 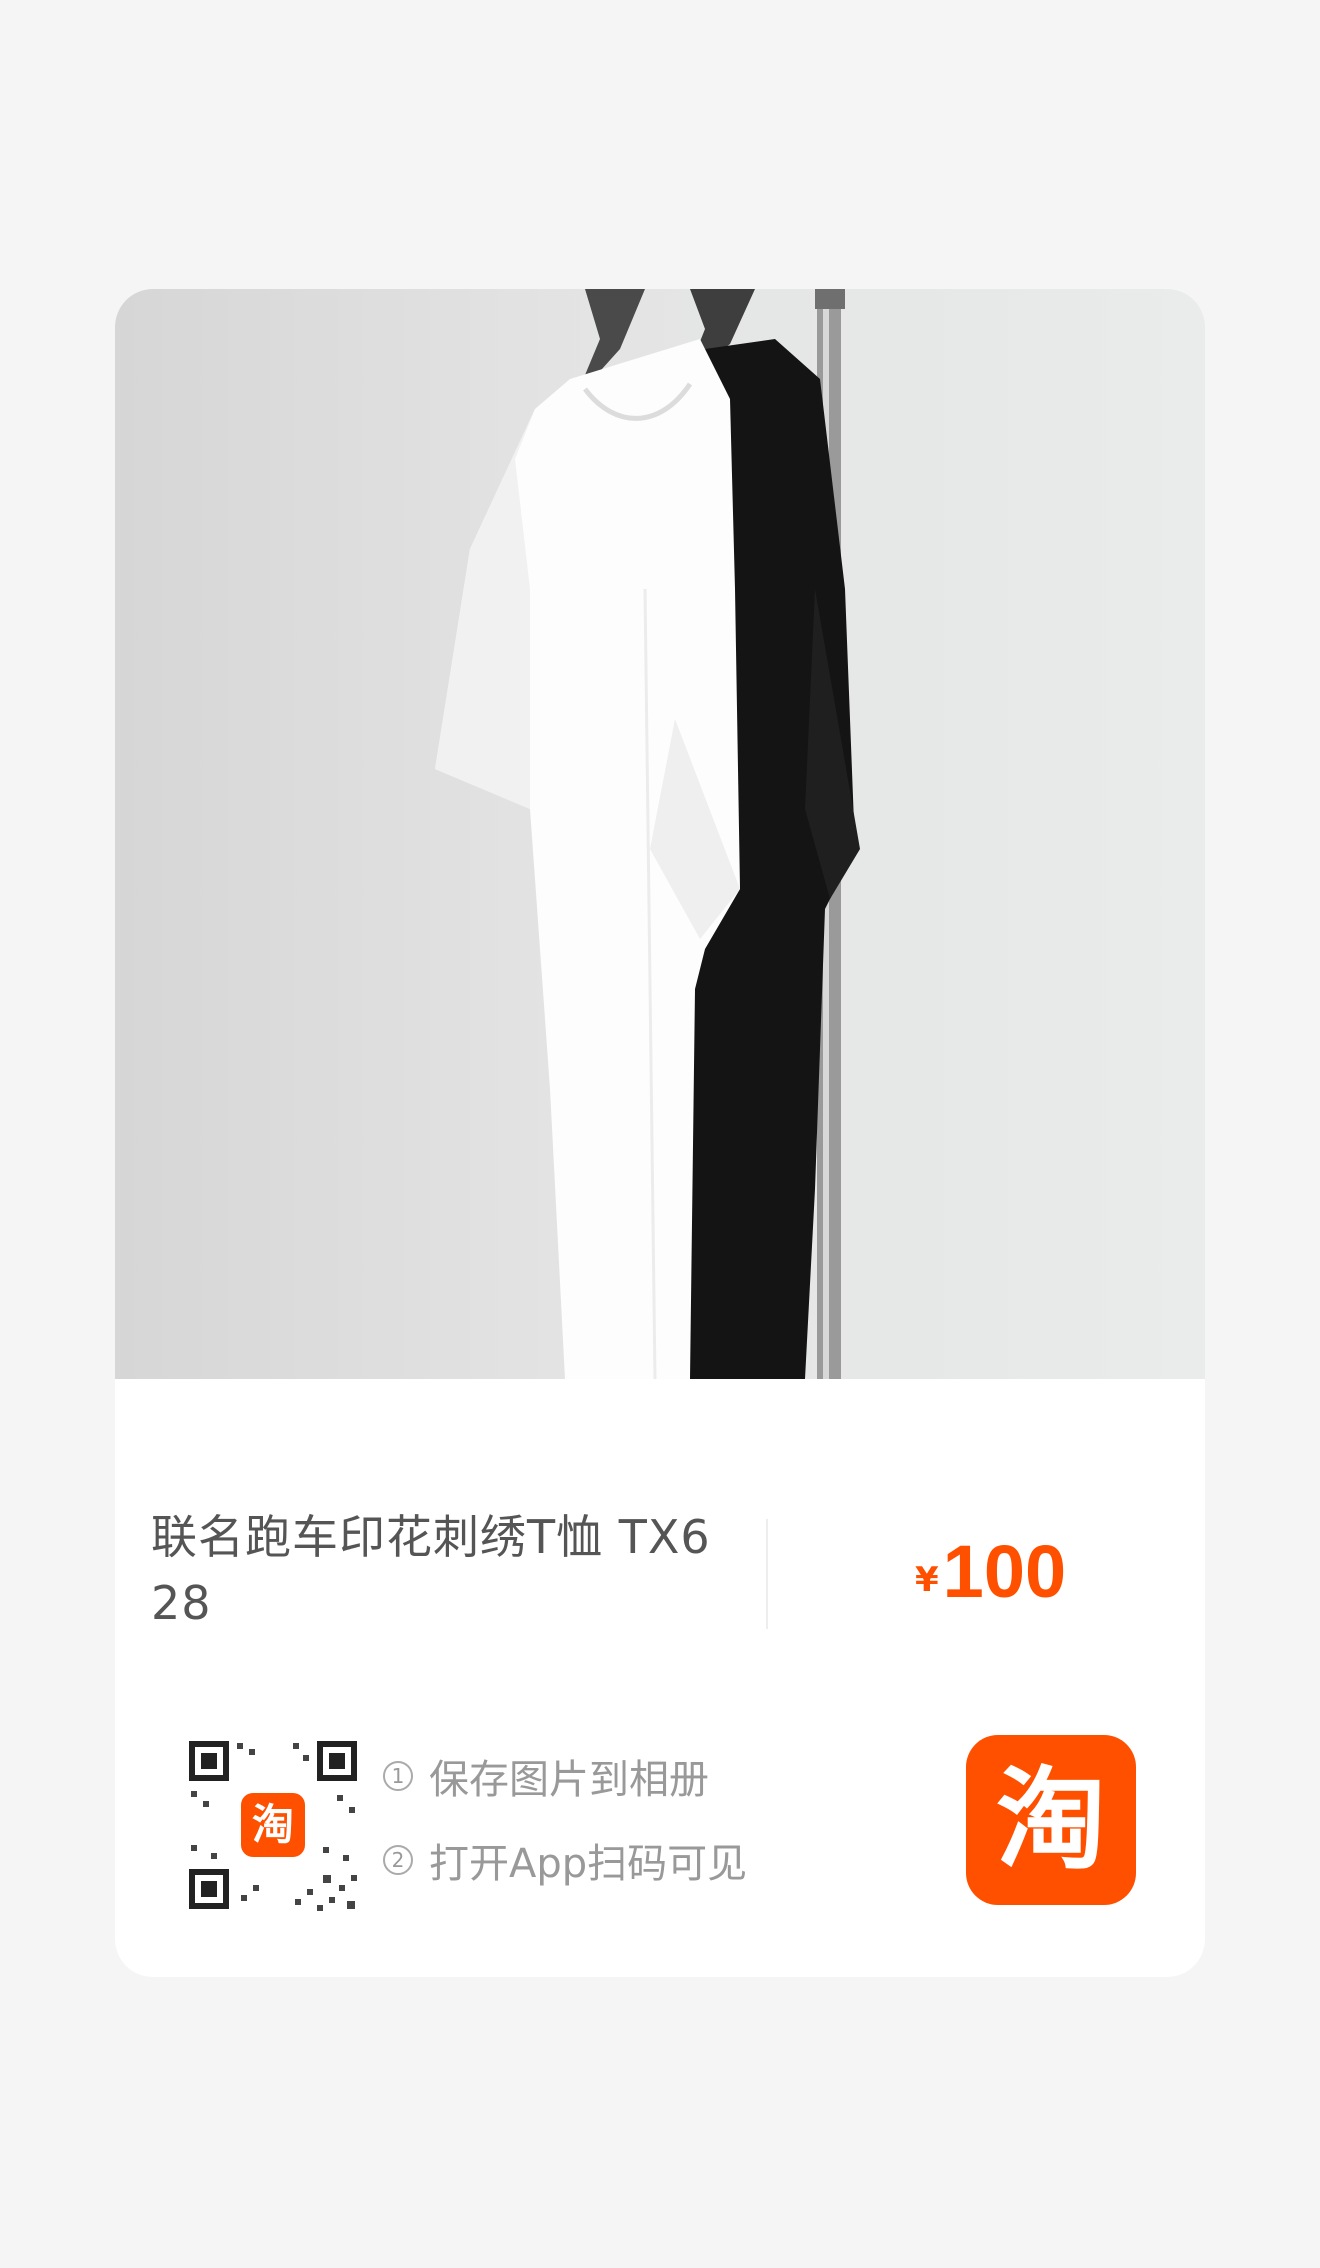 I want to click on price-symbol: ¥, so click(x=927, y=1580).